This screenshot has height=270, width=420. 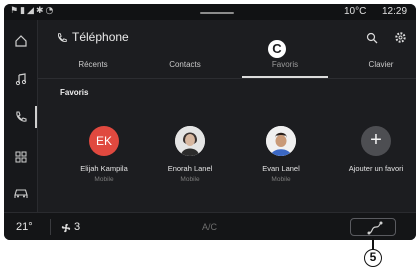 What do you see at coordinates (355, 11) in the screenshot?
I see `outside-temperature: 10°C` at bounding box center [355, 11].